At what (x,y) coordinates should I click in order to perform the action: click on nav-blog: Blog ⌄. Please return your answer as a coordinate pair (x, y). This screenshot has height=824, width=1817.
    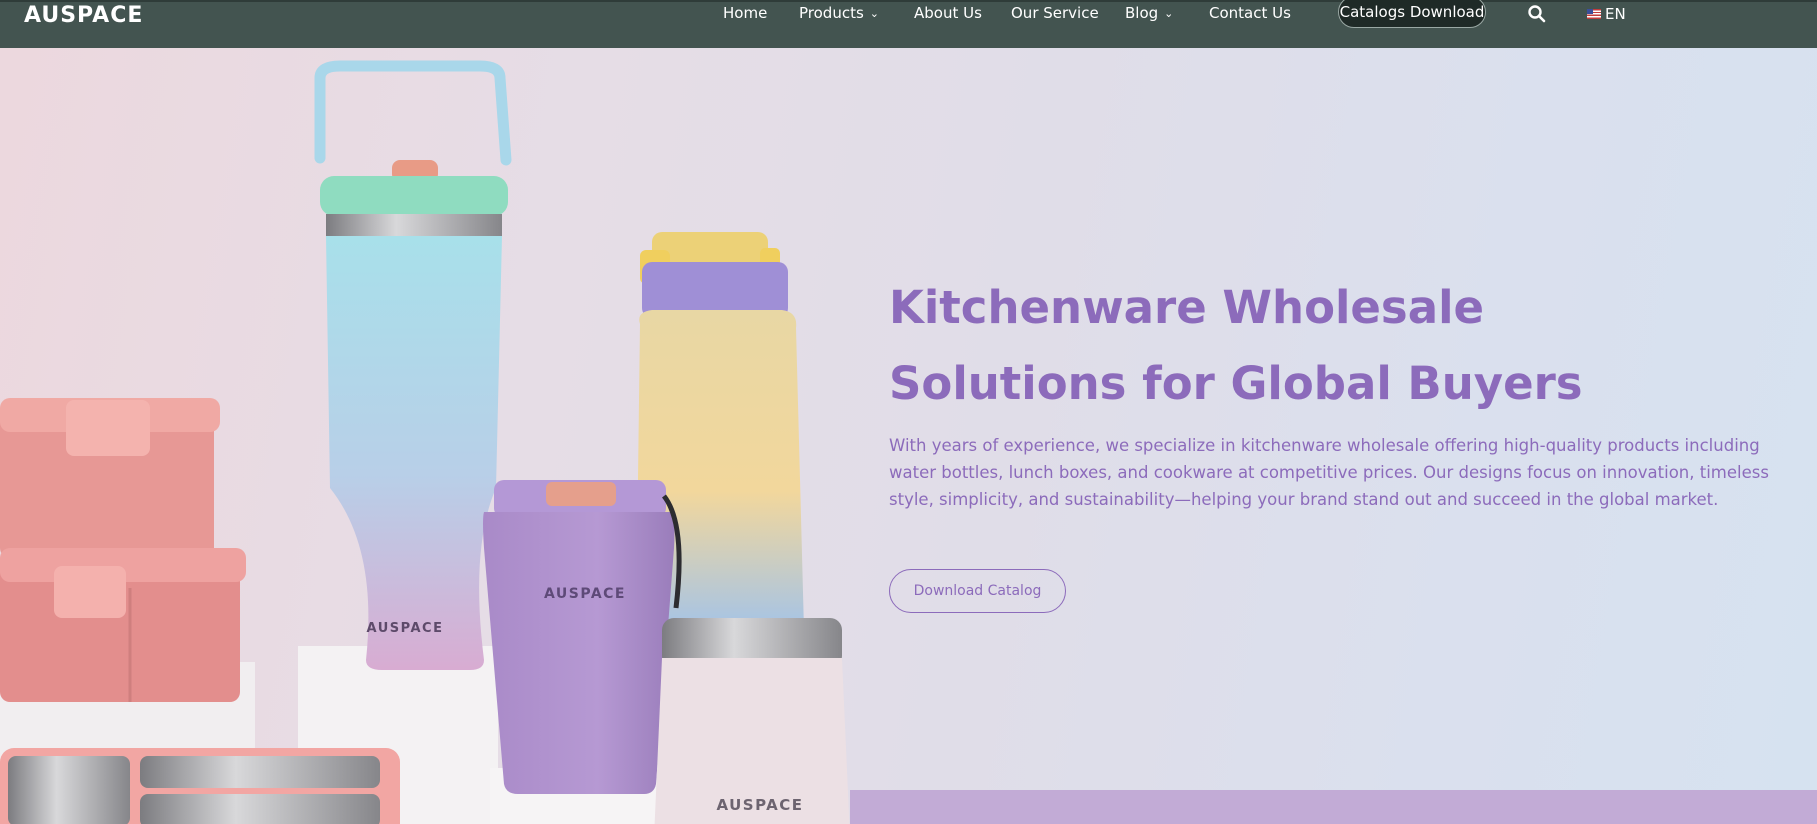
    Looking at the image, I should click on (1149, 13).